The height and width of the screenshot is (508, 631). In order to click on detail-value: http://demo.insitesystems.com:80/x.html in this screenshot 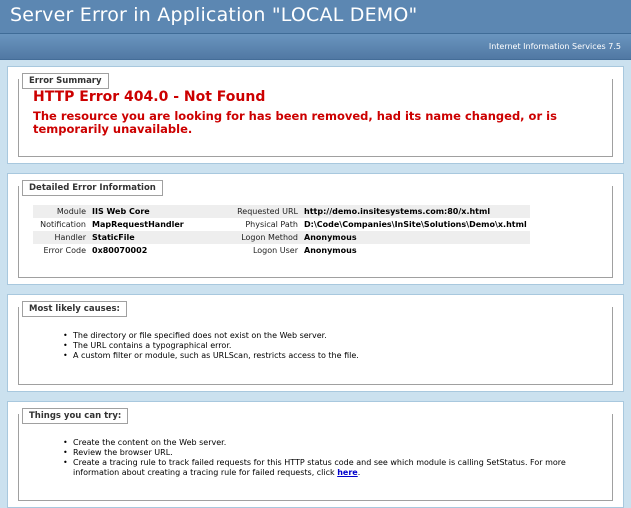, I will do `click(415, 211)`.